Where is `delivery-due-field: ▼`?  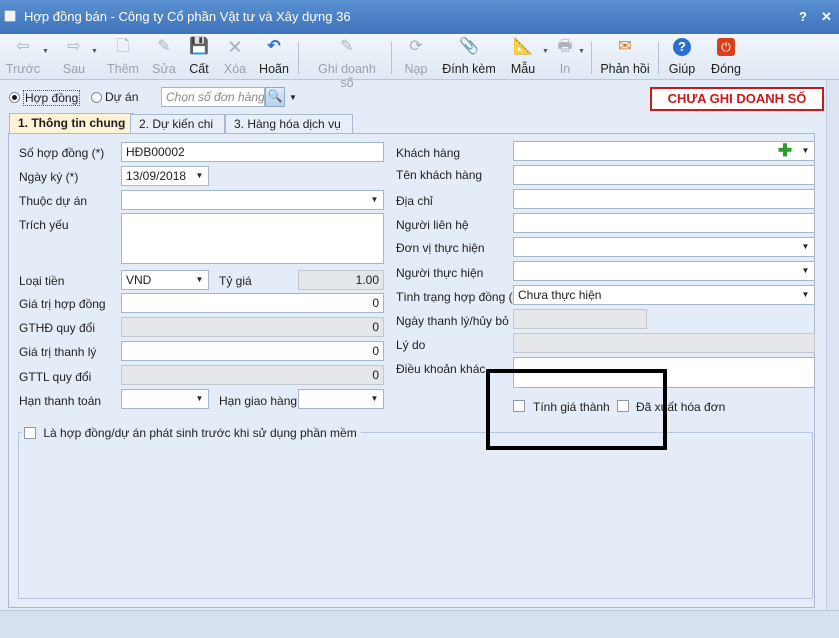 delivery-due-field: ▼ is located at coordinates (341, 399).